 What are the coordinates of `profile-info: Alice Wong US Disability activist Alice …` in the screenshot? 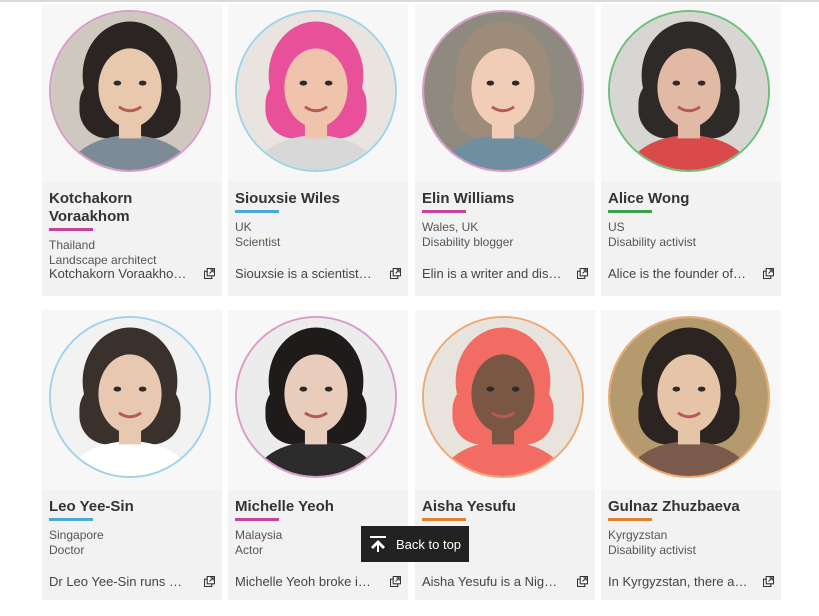 It's located at (691, 245).